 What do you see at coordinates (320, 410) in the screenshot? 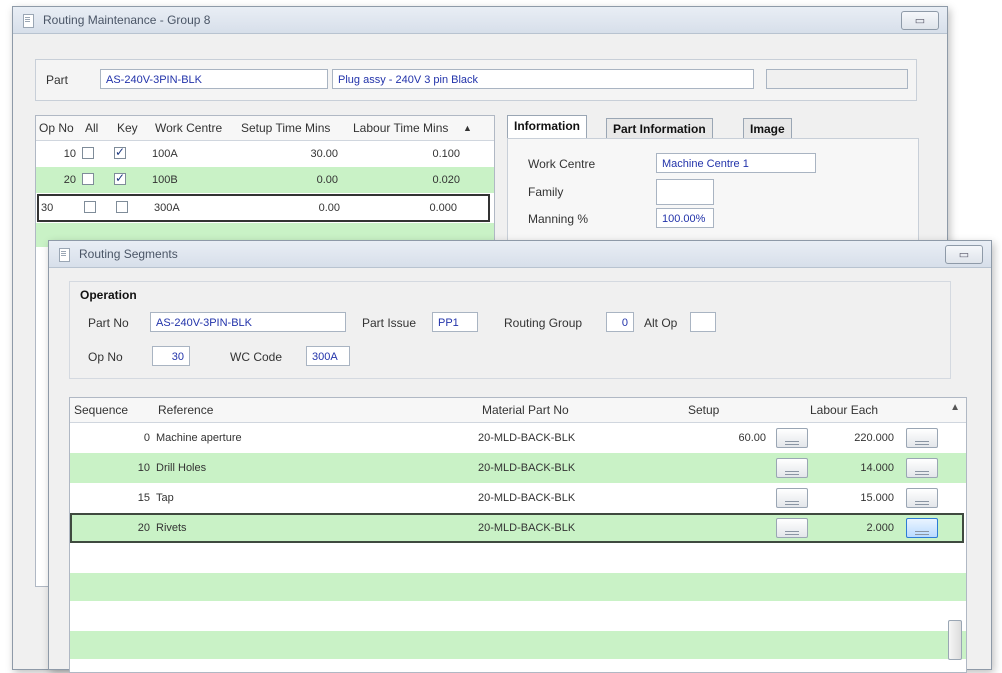
I see `col-reference: Reference` at bounding box center [320, 410].